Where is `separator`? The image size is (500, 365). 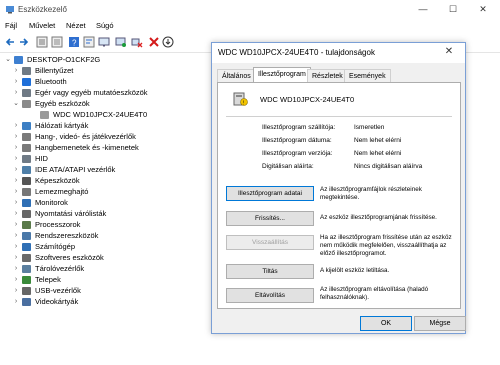
separator is located at coordinates (339, 116).